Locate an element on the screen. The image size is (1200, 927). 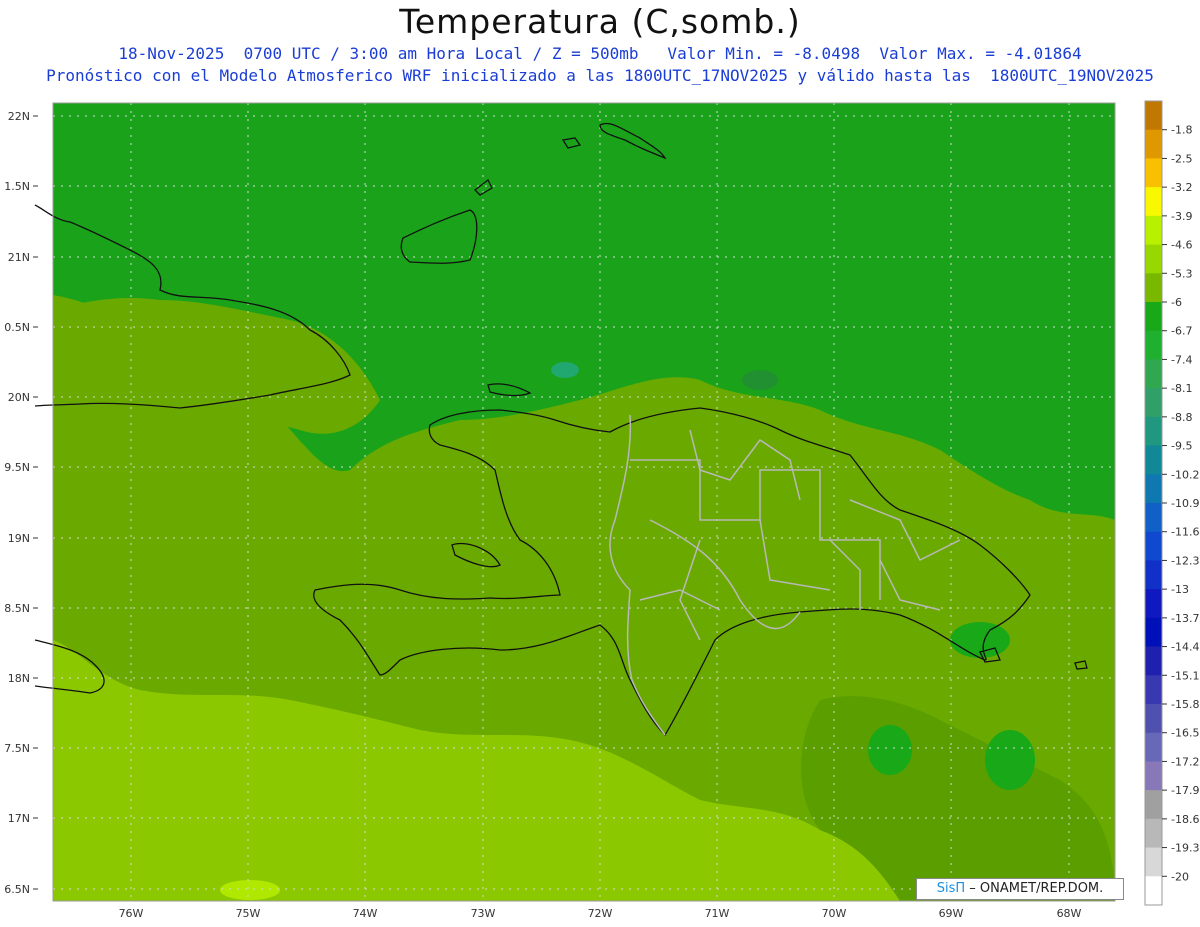
lat-label: 20N is located at coordinates (19, 397).